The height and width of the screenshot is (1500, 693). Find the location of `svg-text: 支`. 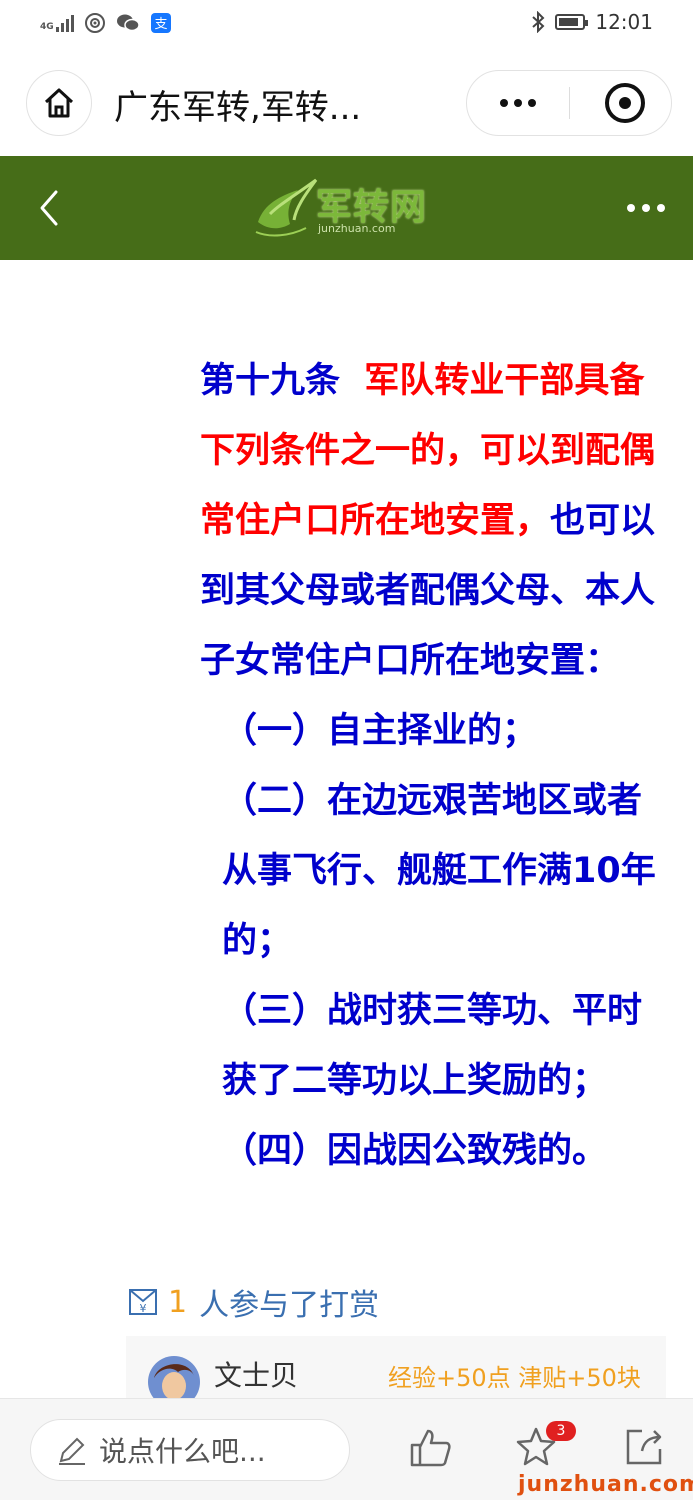

svg-text: 支 is located at coordinates (160, 24).